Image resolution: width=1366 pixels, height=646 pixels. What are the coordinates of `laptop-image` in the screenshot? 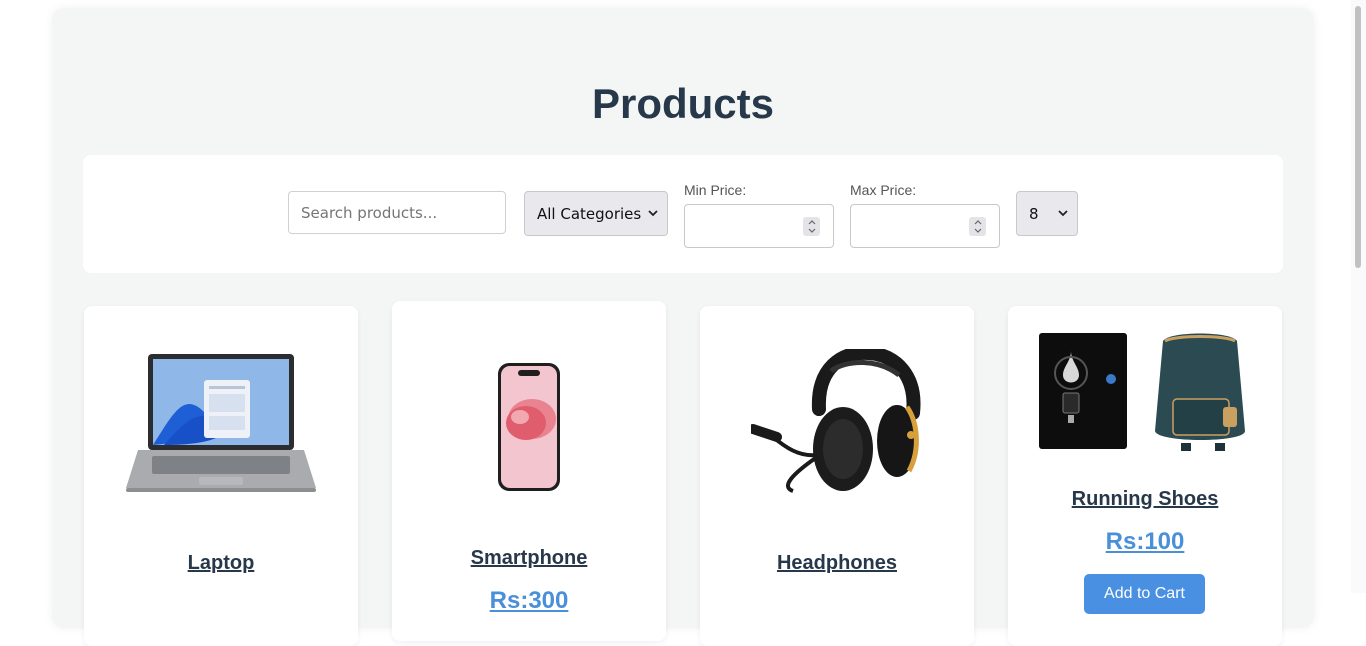 It's located at (221, 423).